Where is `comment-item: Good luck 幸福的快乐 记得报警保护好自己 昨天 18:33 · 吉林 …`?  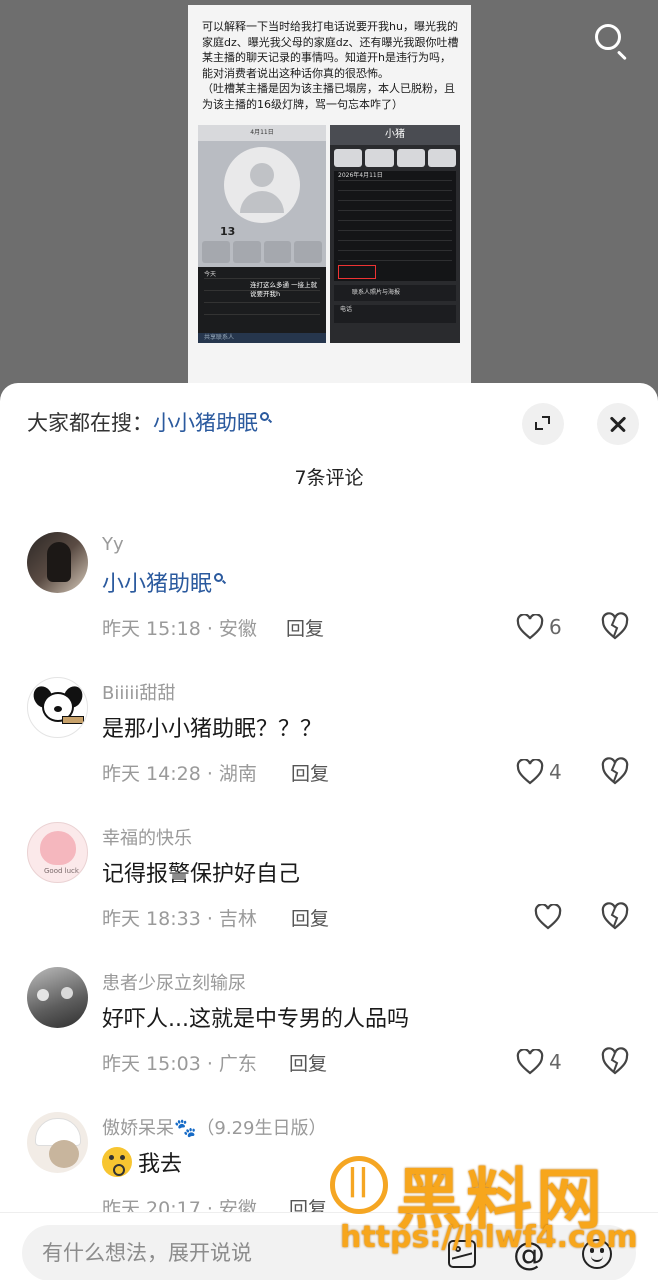 comment-item: Good luck 幸福的快乐 记得报警保护好自己 昨天 18:33 · 吉林 … is located at coordinates (329, 892).